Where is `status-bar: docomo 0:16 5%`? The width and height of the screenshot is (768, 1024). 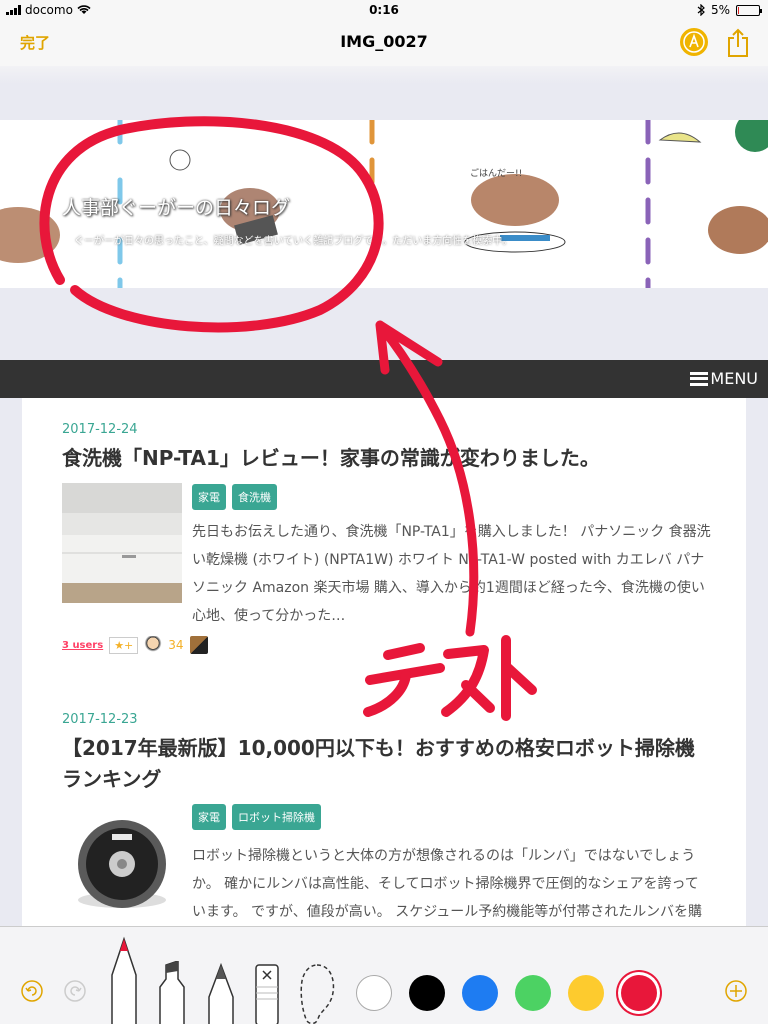 status-bar: docomo 0:16 5% is located at coordinates (384, 10).